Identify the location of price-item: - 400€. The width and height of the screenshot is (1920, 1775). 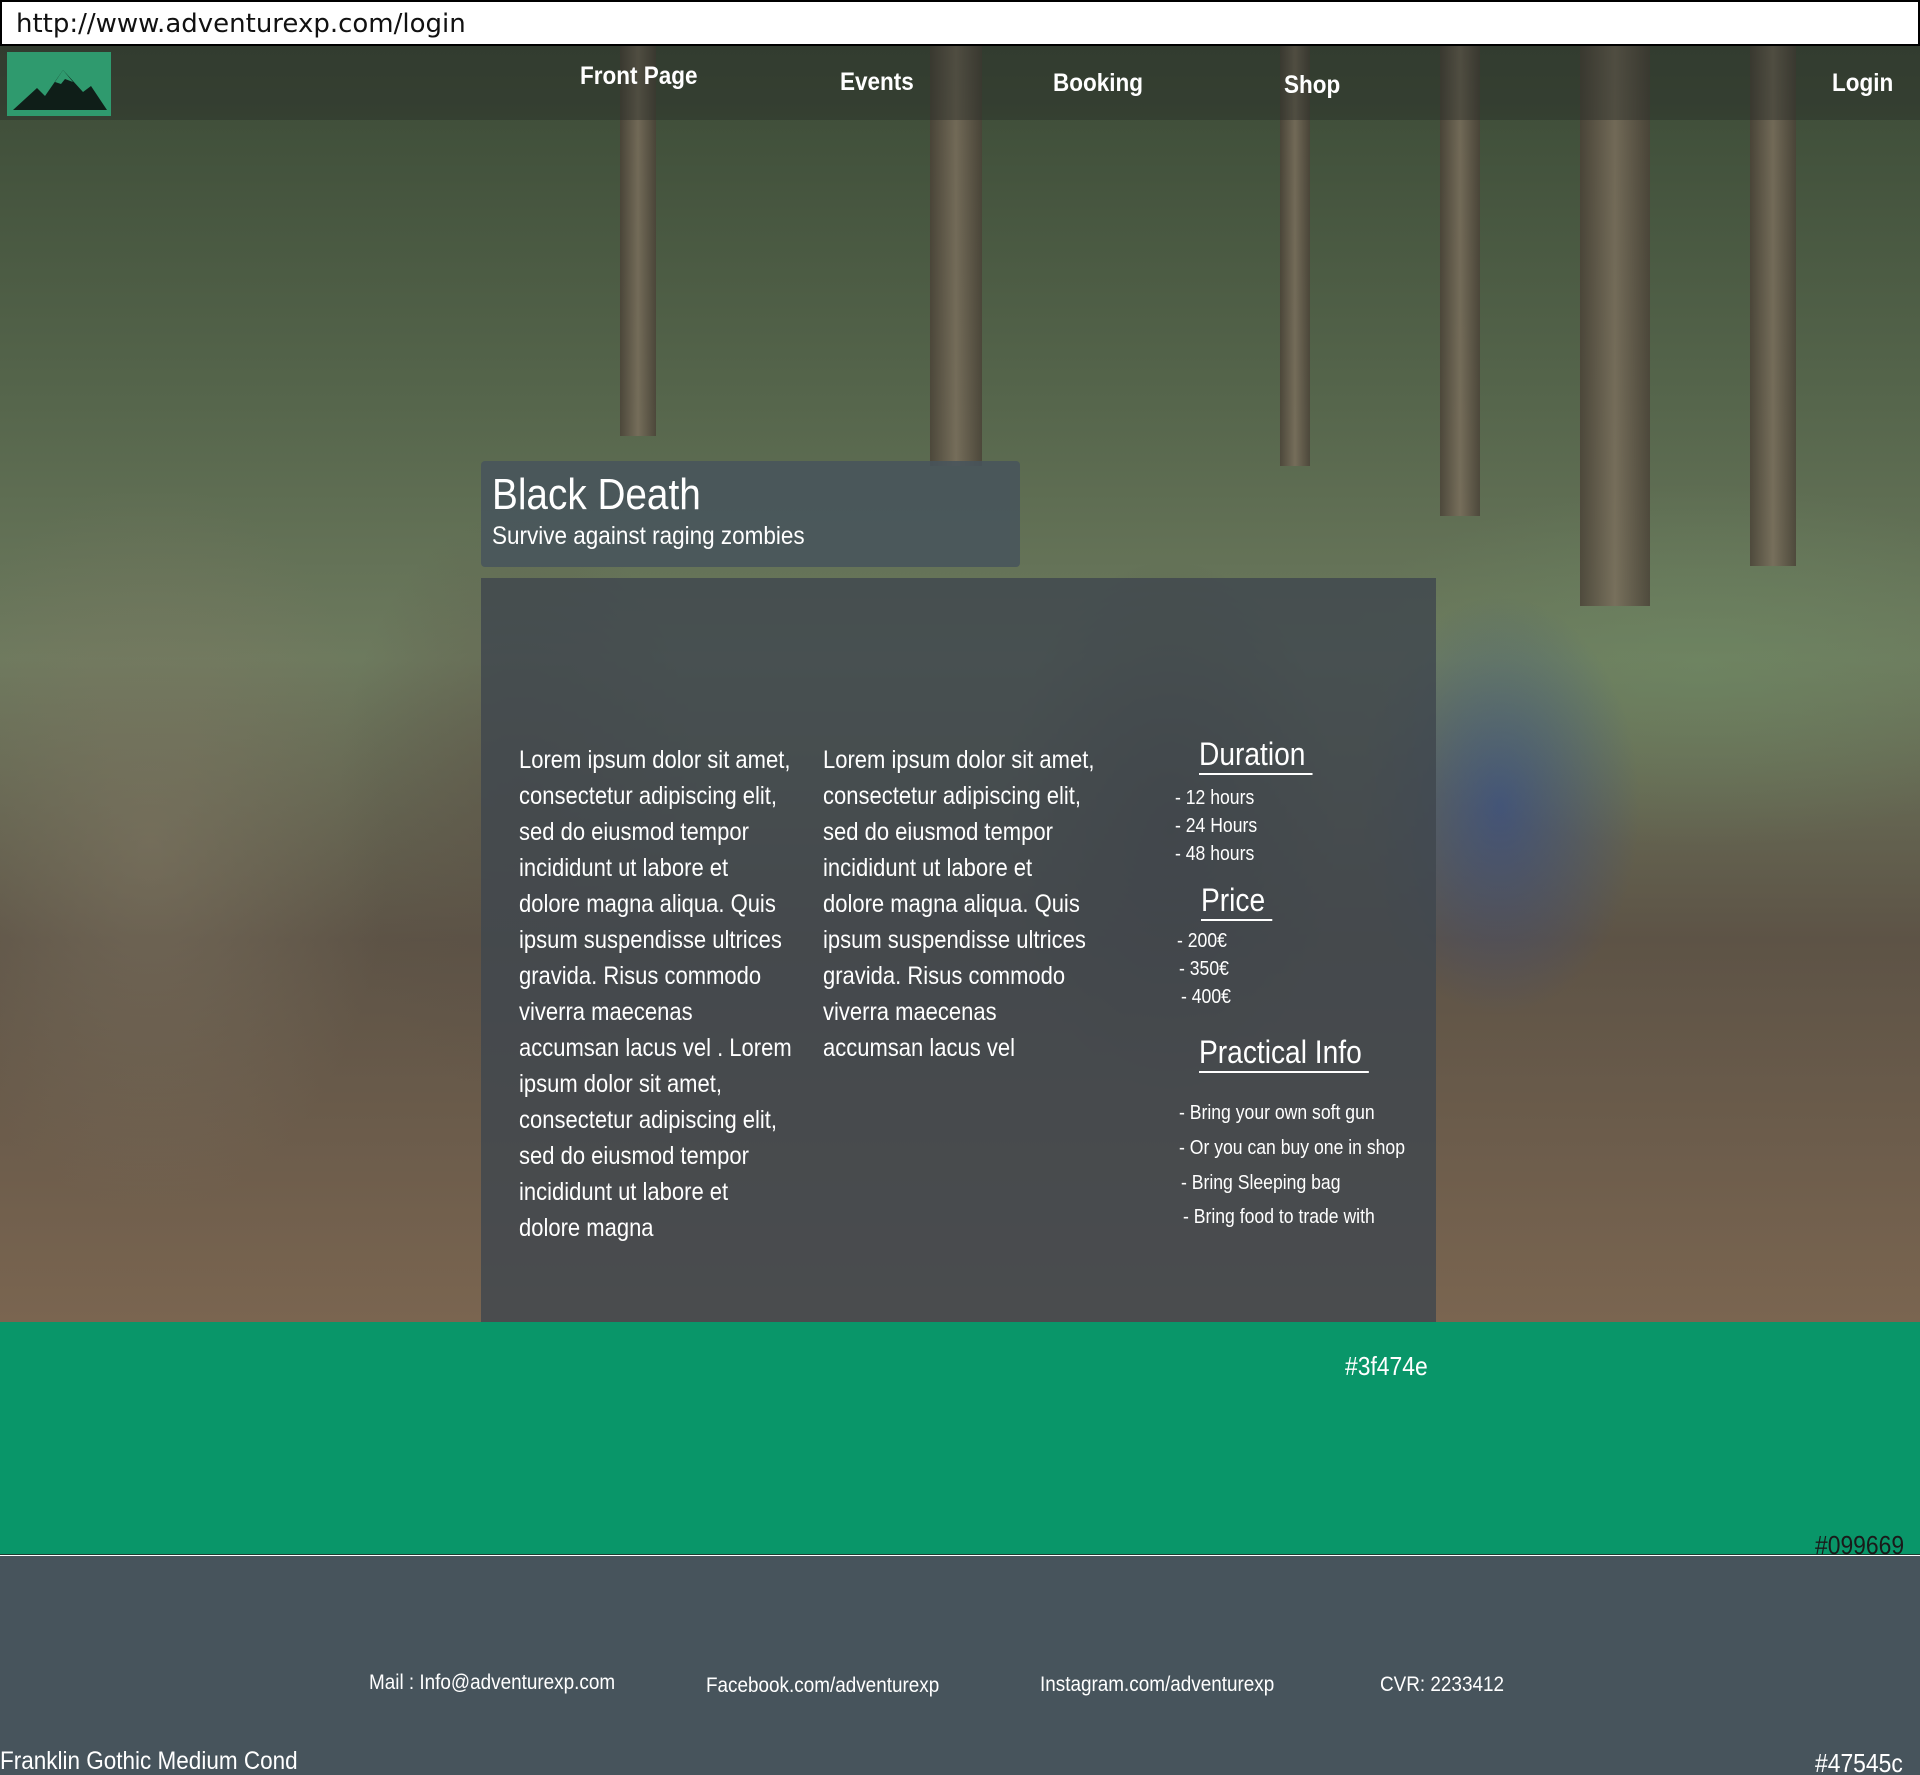
(1206, 997).